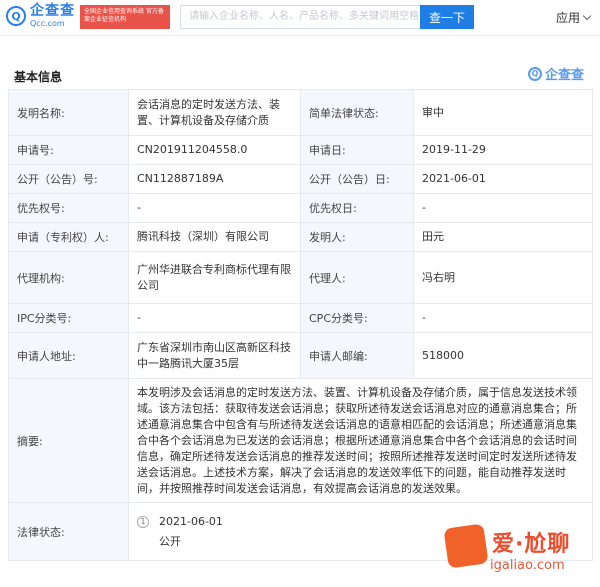 The width and height of the screenshot is (600, 587). What do you see at coordinates (568, 18) in the screenshot?
I see `apps-label: 应用` at bounding box center [568, 18].